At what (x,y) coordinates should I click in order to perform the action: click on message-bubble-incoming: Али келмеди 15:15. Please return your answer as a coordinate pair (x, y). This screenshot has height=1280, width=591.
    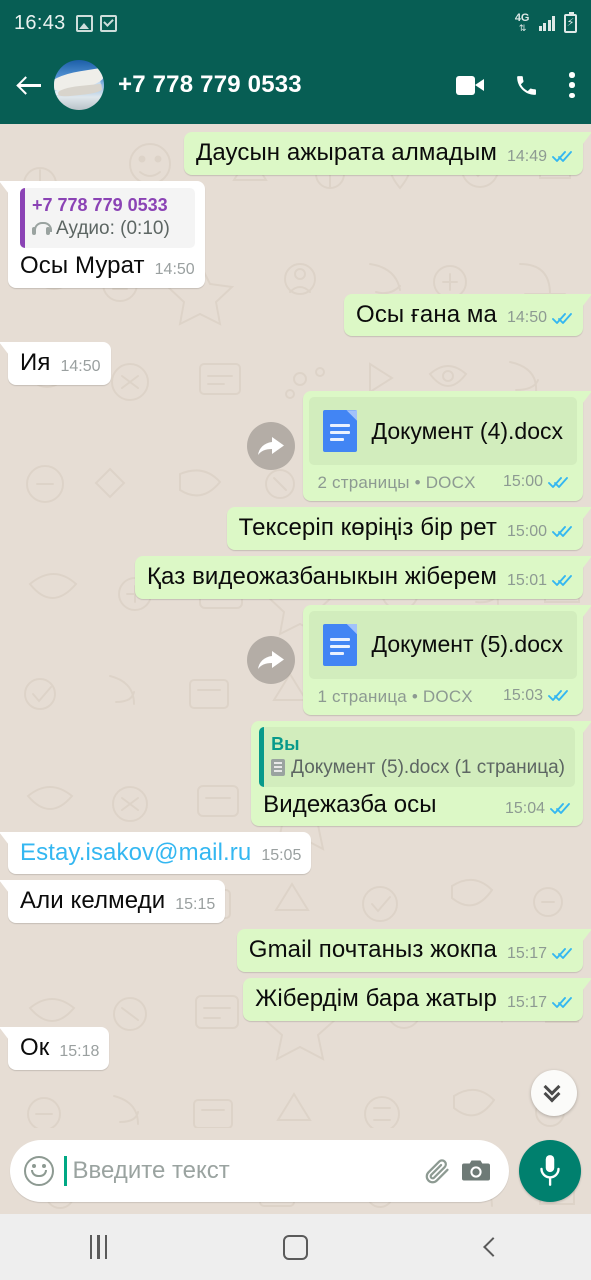
    Looking at the image, I should click on (113, 902).